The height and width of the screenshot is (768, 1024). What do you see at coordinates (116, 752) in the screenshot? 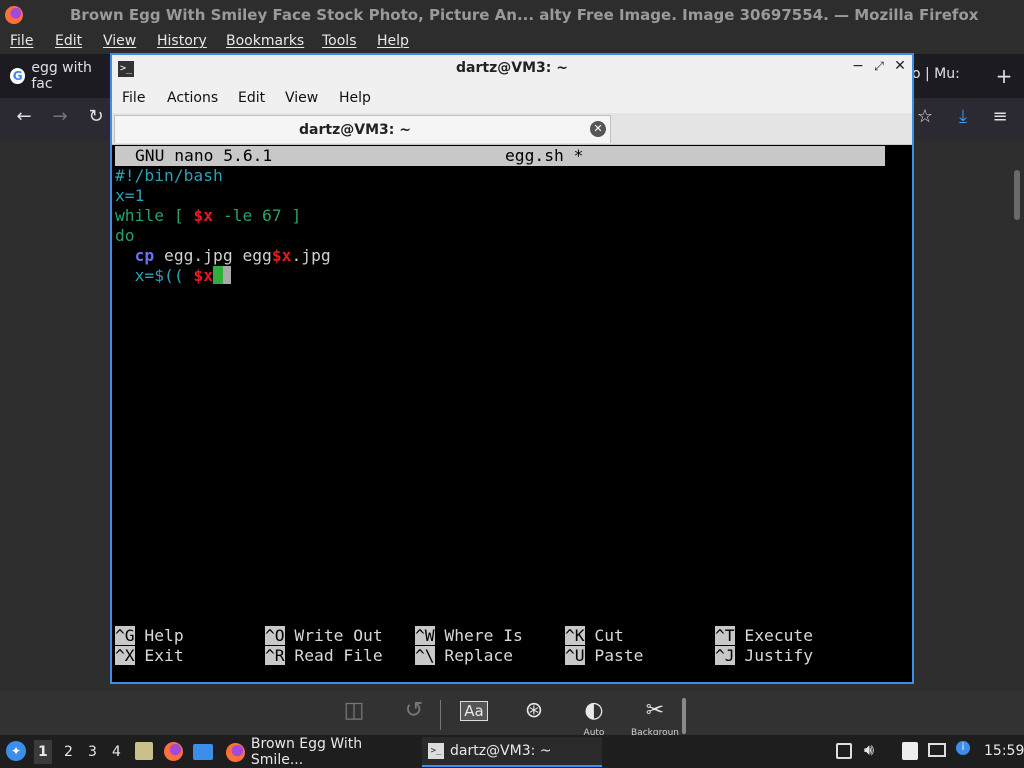
I see `workspace-4: 4` at bounding box center [116, 752].